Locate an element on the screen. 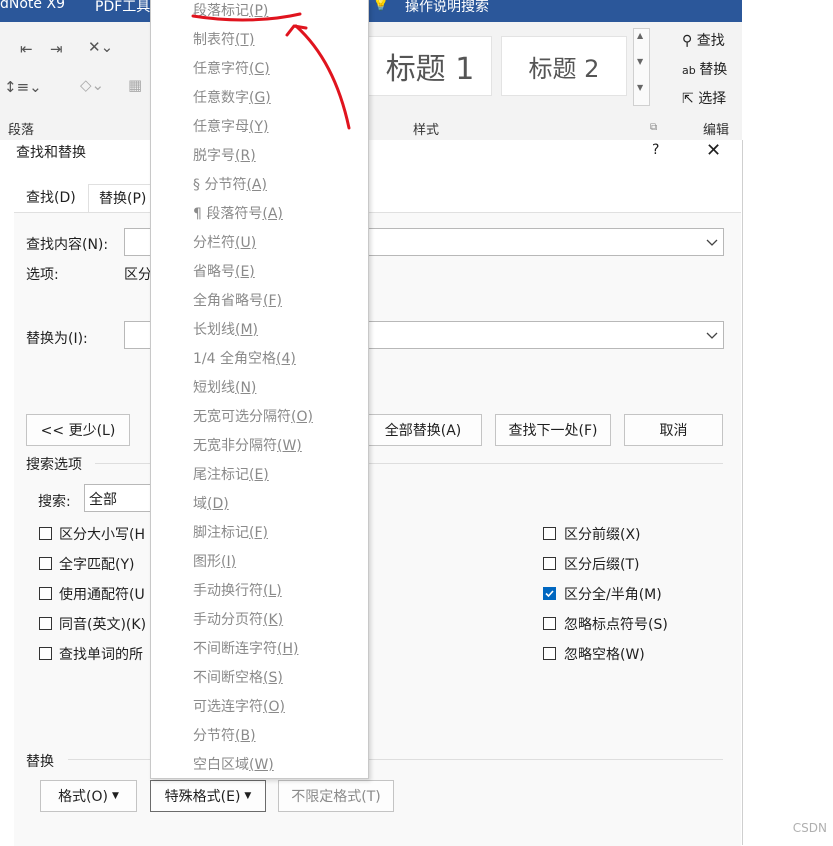 The image size is (833, 846). underline-mark is located at coordinates (246, 17).